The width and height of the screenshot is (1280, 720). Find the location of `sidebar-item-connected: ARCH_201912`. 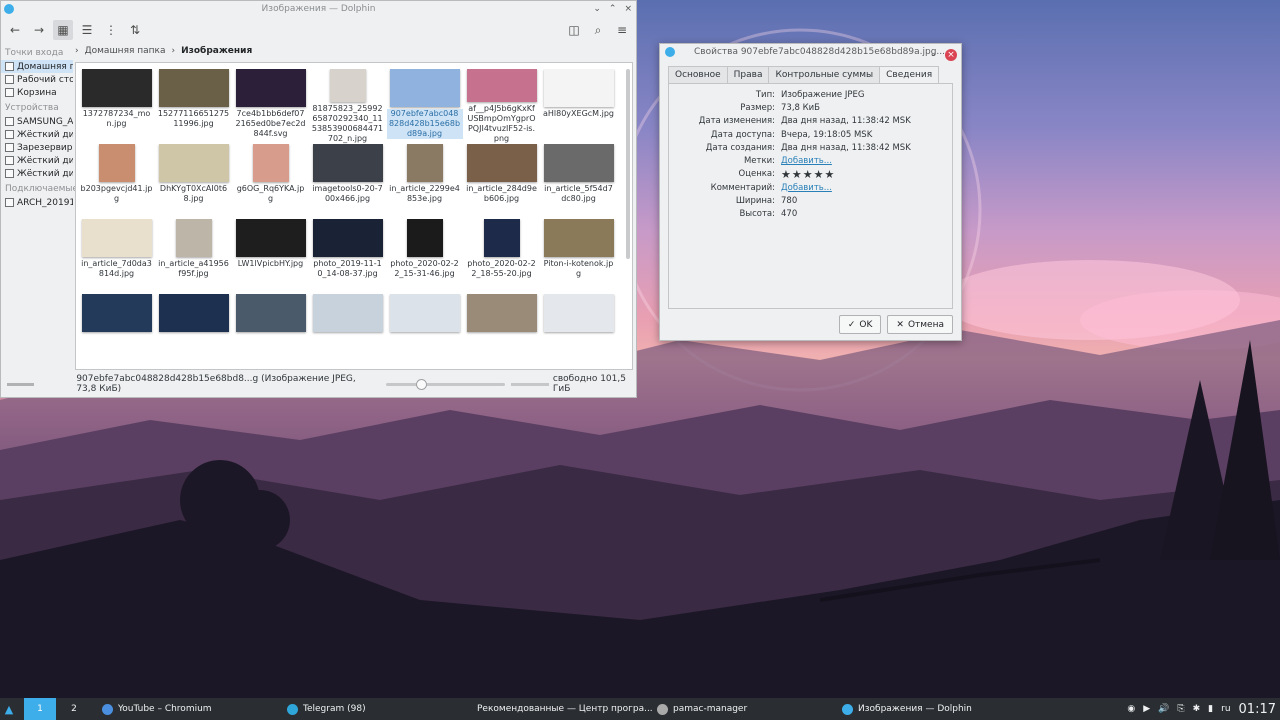

sidebar-item-connected: ARCH_201912 is located at coordinates (37, 202).